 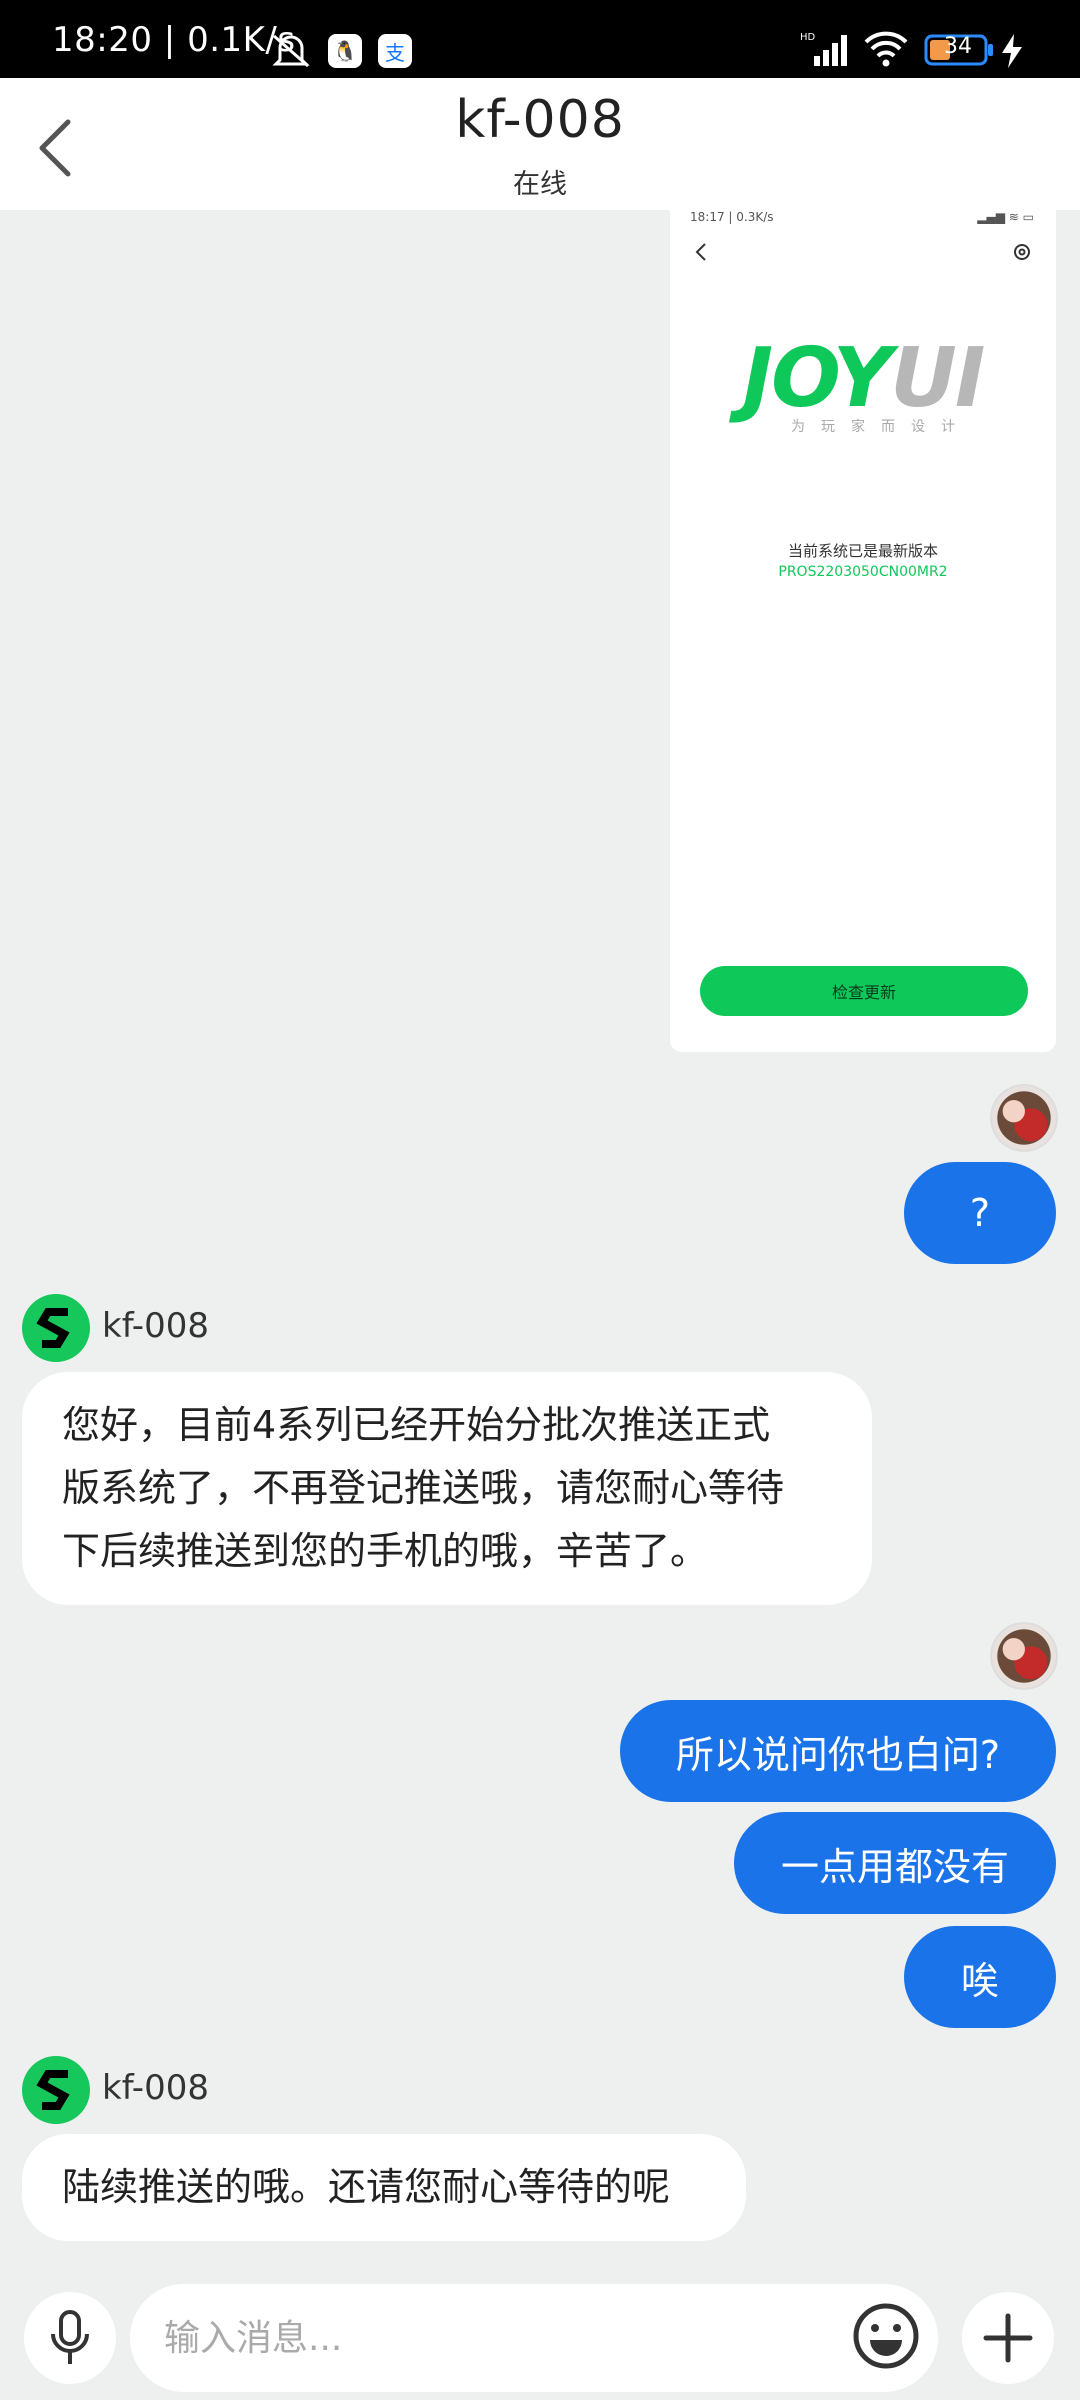 What do you see at coordinates (540, 39) in the screenshot?
I see `status-bar: 18:20 | 0.1K/s 🐧 支 HD 34` at bounding box center [540, 39].